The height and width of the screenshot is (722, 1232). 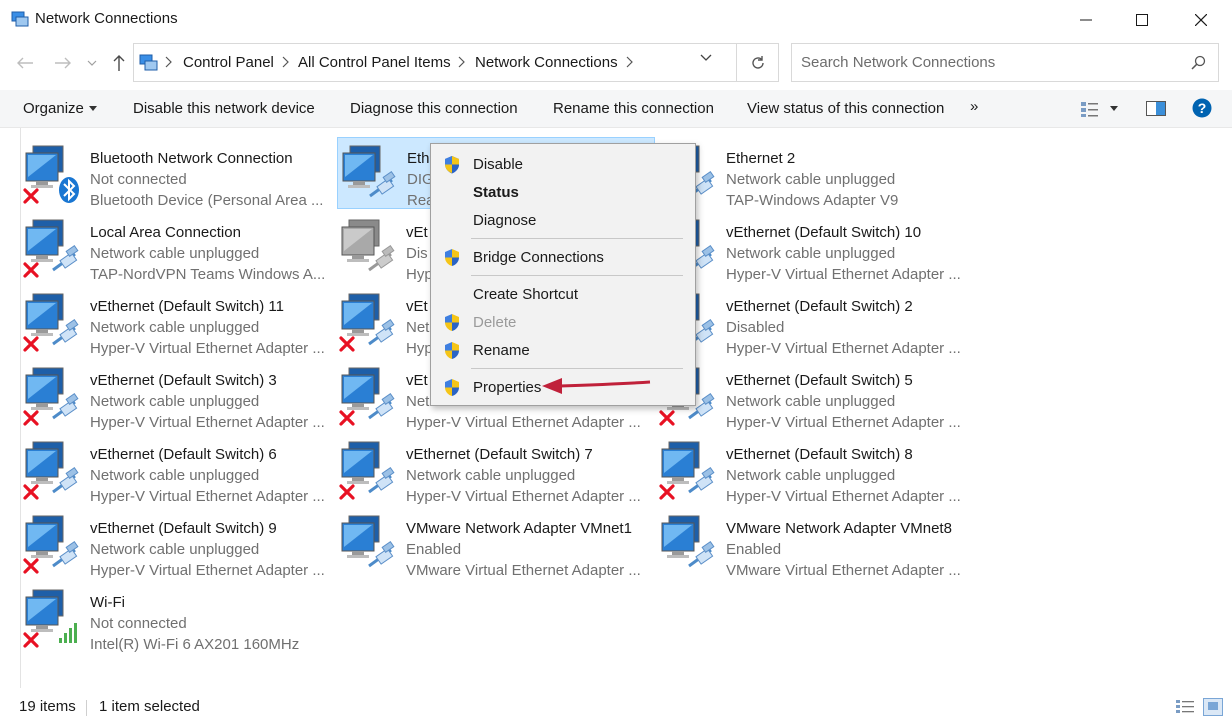 What do you see at coordinates (53, 108) in the screenshot?
I see `organize-label: Organize` at bounding box center [53, 108].